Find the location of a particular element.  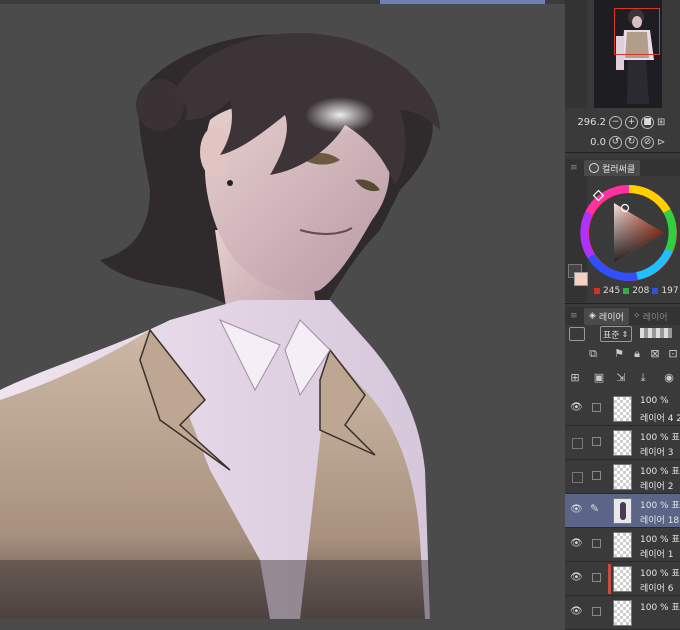

layer-opacity-slider is located at coordinates (656, 333).